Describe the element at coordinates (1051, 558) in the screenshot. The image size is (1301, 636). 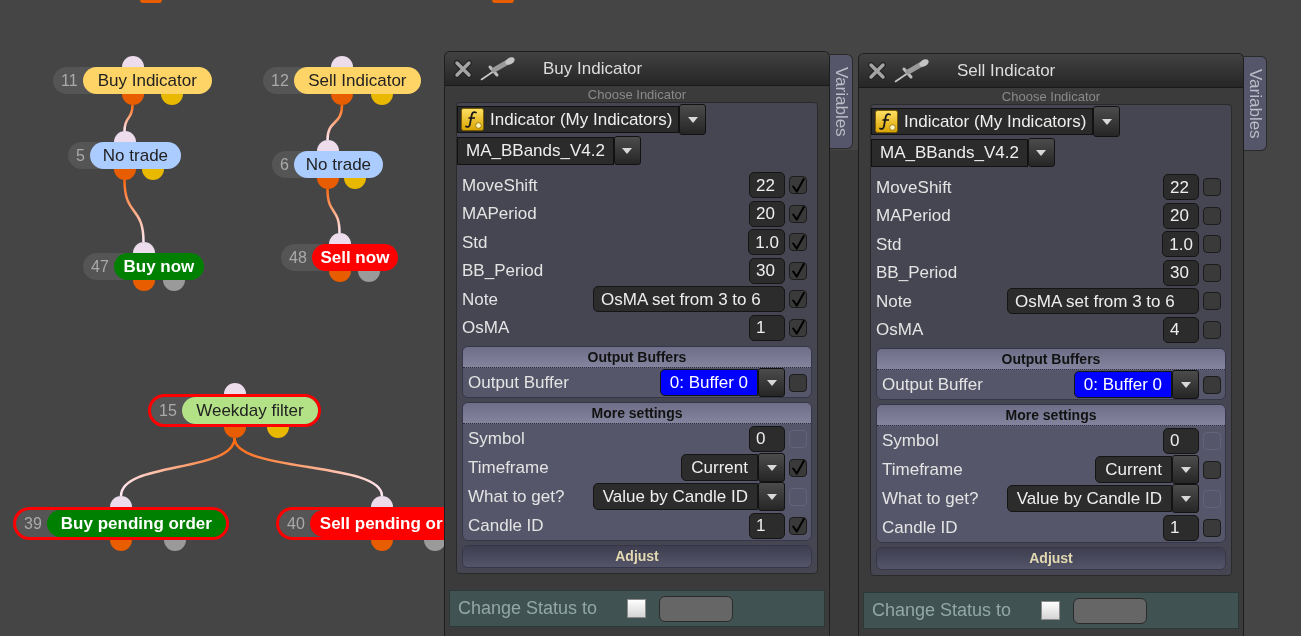
I see `section-header: Adjust` at that location.